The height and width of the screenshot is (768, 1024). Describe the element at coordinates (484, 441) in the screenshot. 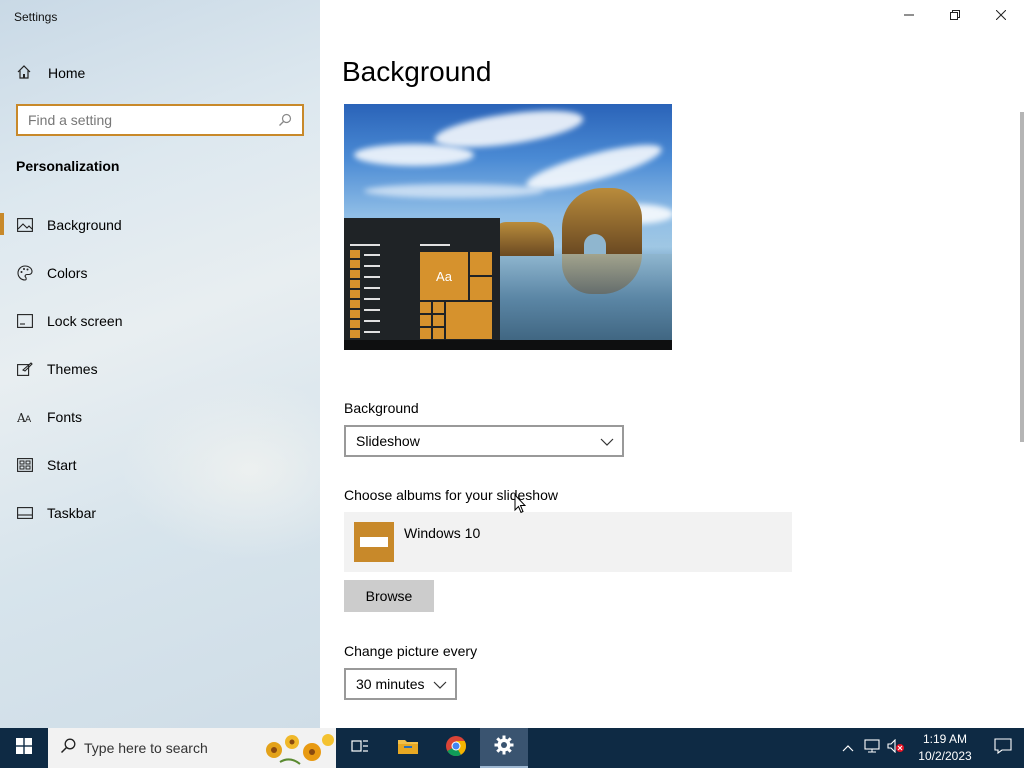

I see `background-type-dropdown: Slideshow` at that location.